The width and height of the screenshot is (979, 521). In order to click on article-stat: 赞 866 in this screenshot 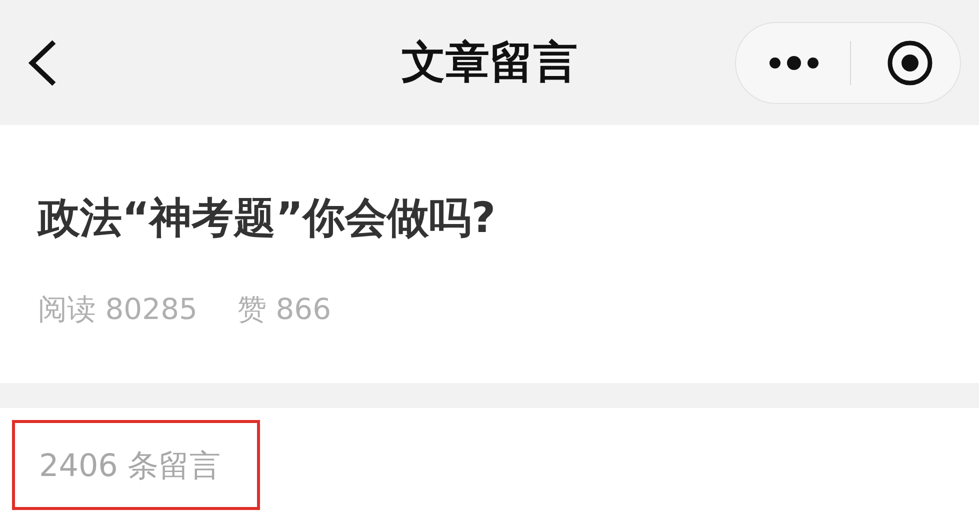, I will do `click(284, 309)`.